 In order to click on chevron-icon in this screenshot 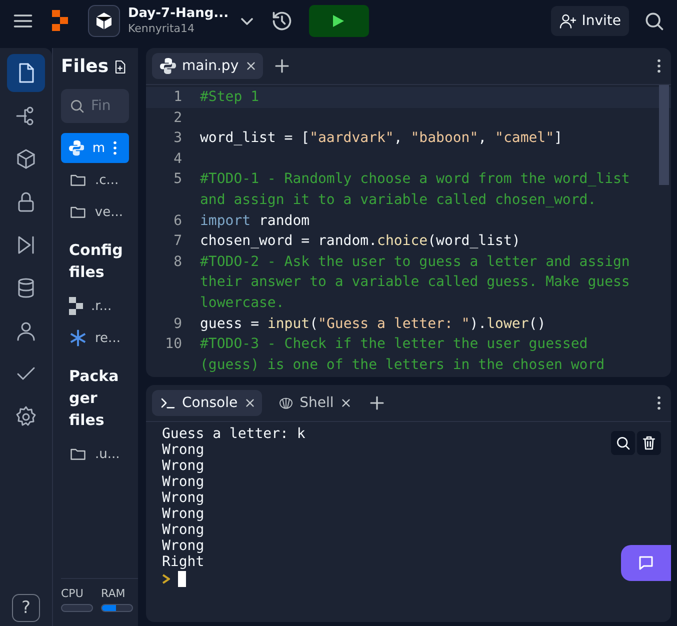, I will do `click(246, 21)`.